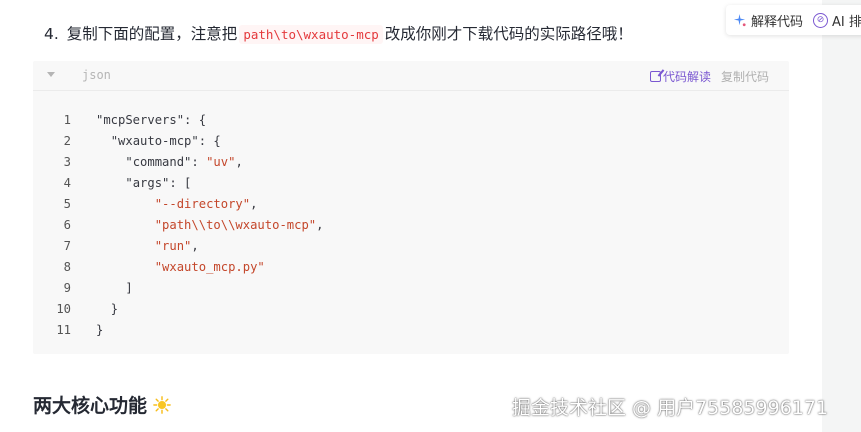  I want to click on code-text: "run",, so click(135, 246).